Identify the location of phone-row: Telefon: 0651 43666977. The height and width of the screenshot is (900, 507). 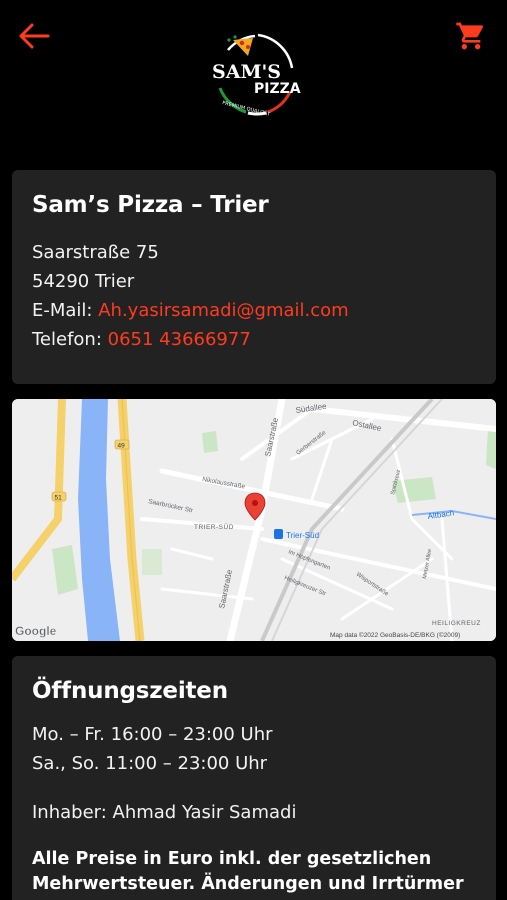
(254, 339).